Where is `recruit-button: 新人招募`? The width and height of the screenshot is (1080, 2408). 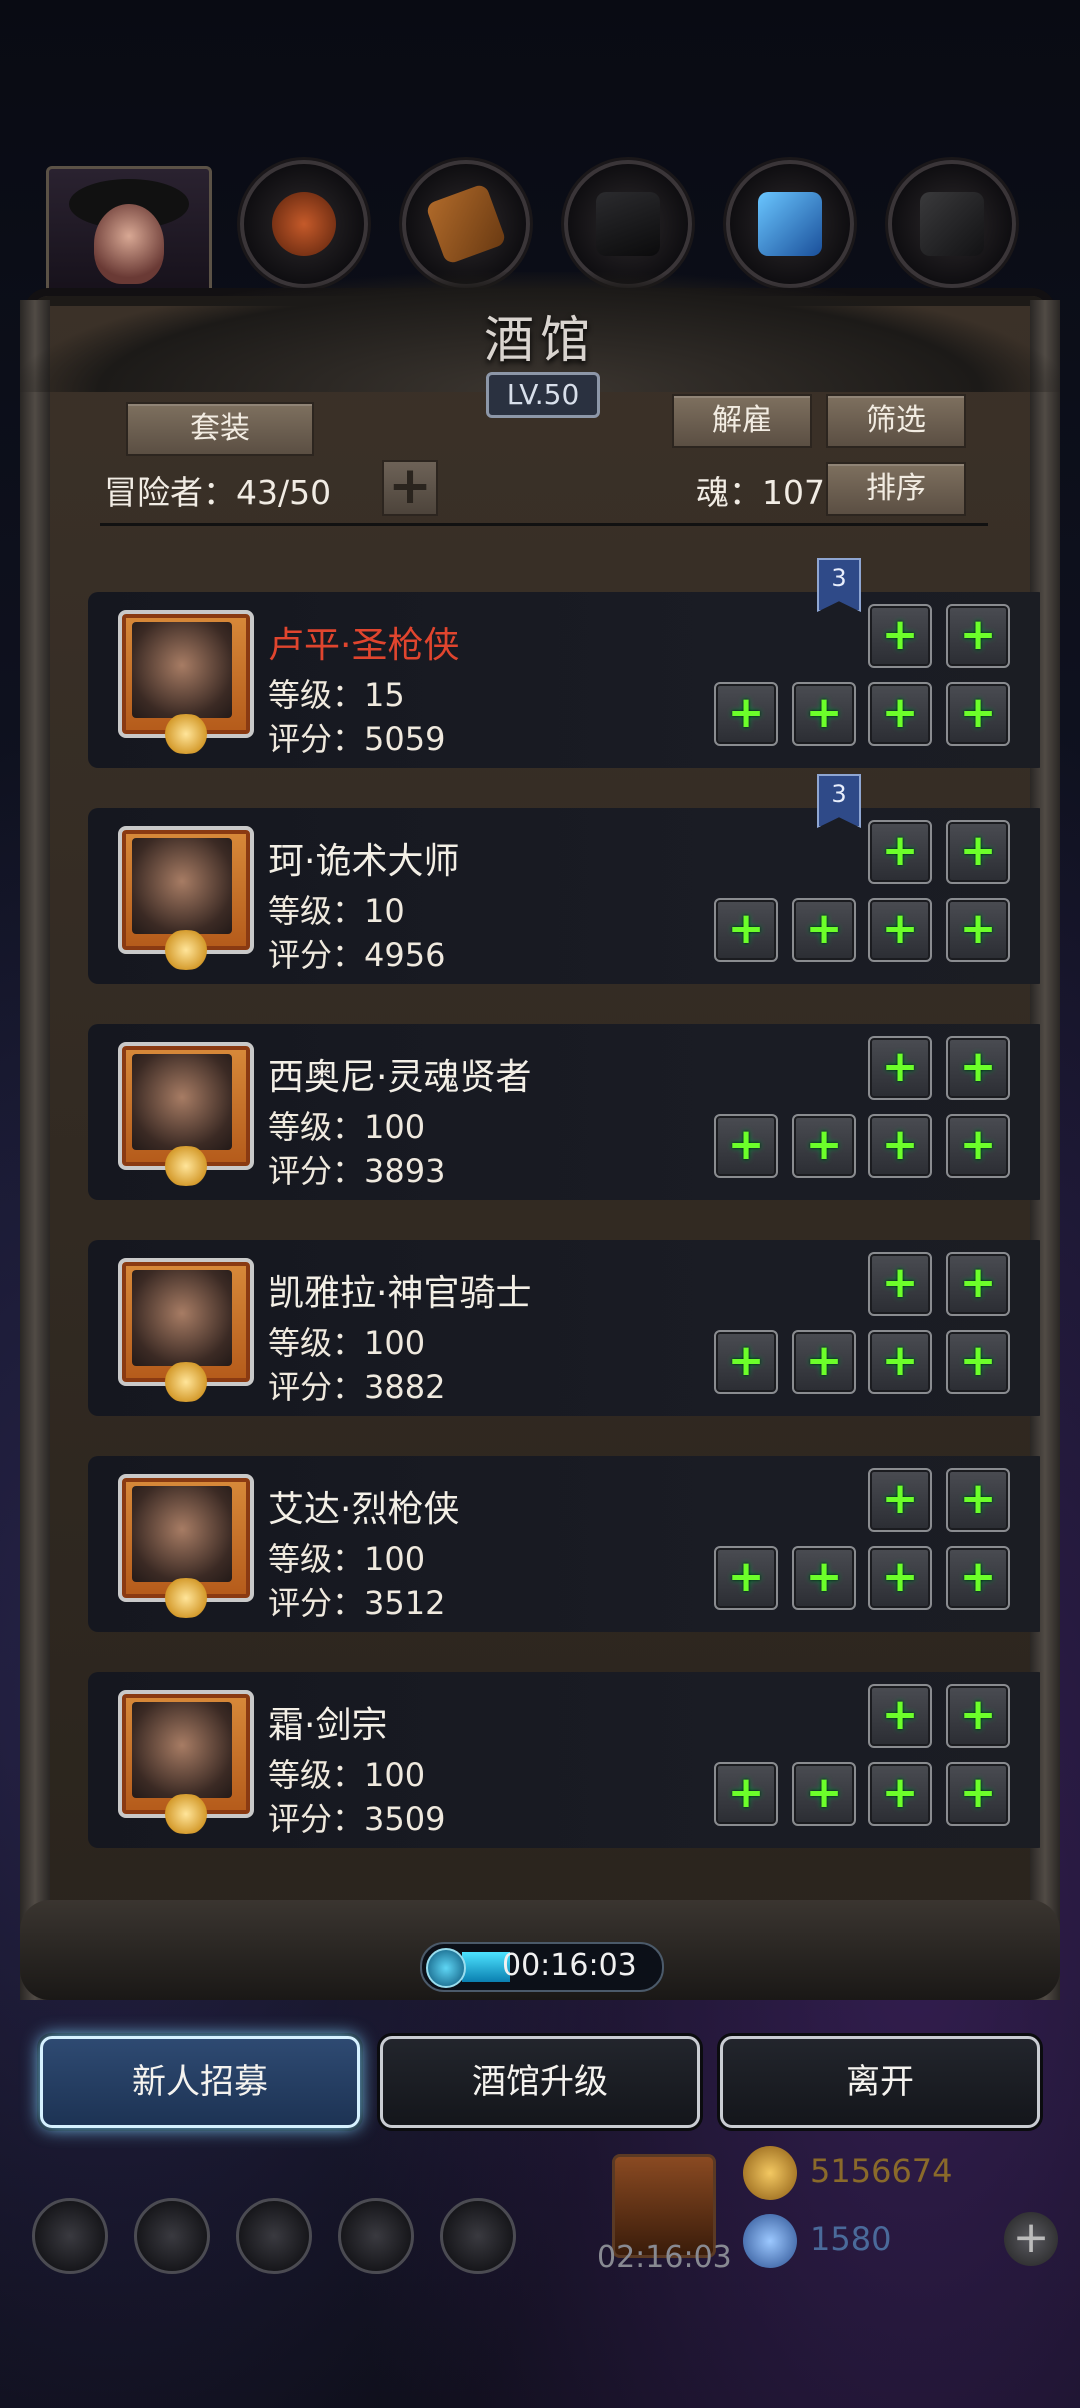 recruit-button: 新人招募 is located at coordinates (200, 2082).